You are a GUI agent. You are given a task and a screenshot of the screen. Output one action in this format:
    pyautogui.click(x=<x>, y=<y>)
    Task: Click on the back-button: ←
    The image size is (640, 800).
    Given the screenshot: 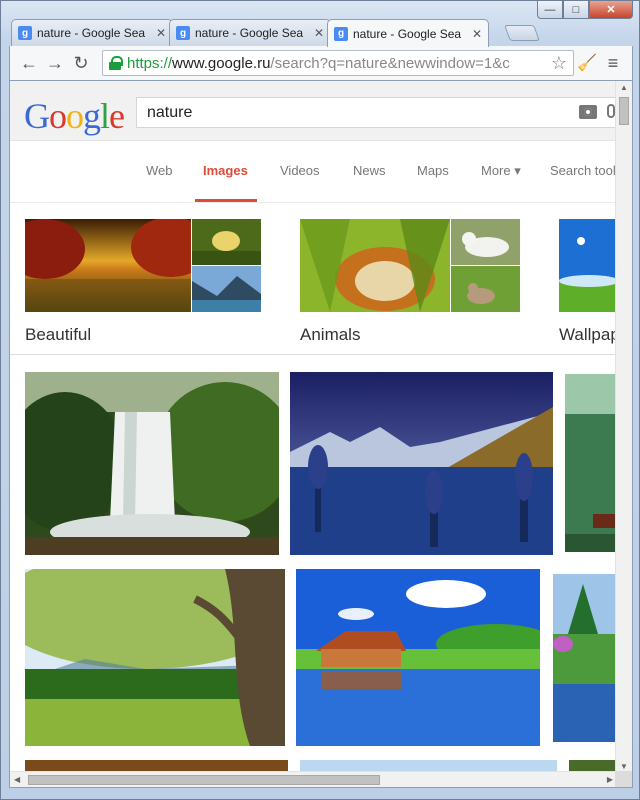 What is the action you would take?
    pyautogui.click(x=29, y=63)
    